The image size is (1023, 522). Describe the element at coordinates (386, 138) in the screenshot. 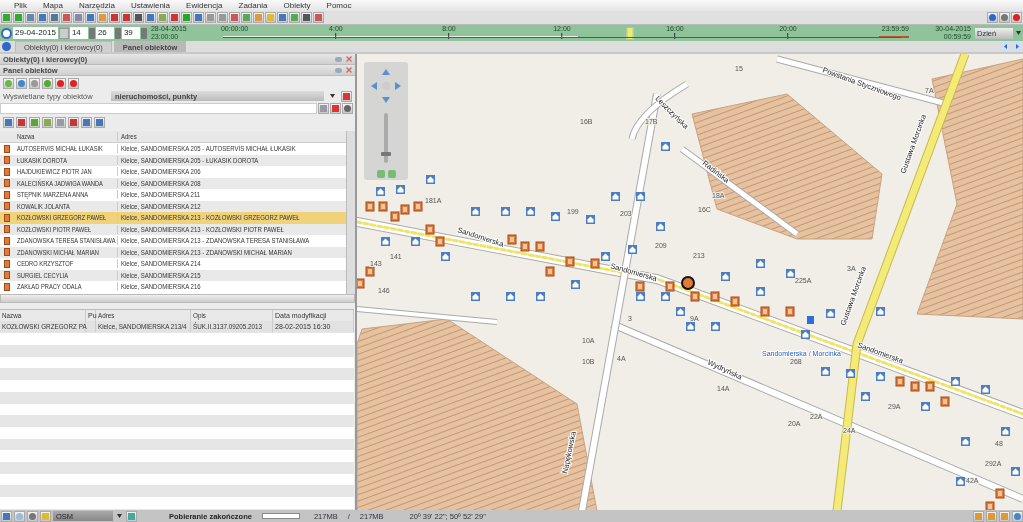

I see `zoom-slider` at that location.